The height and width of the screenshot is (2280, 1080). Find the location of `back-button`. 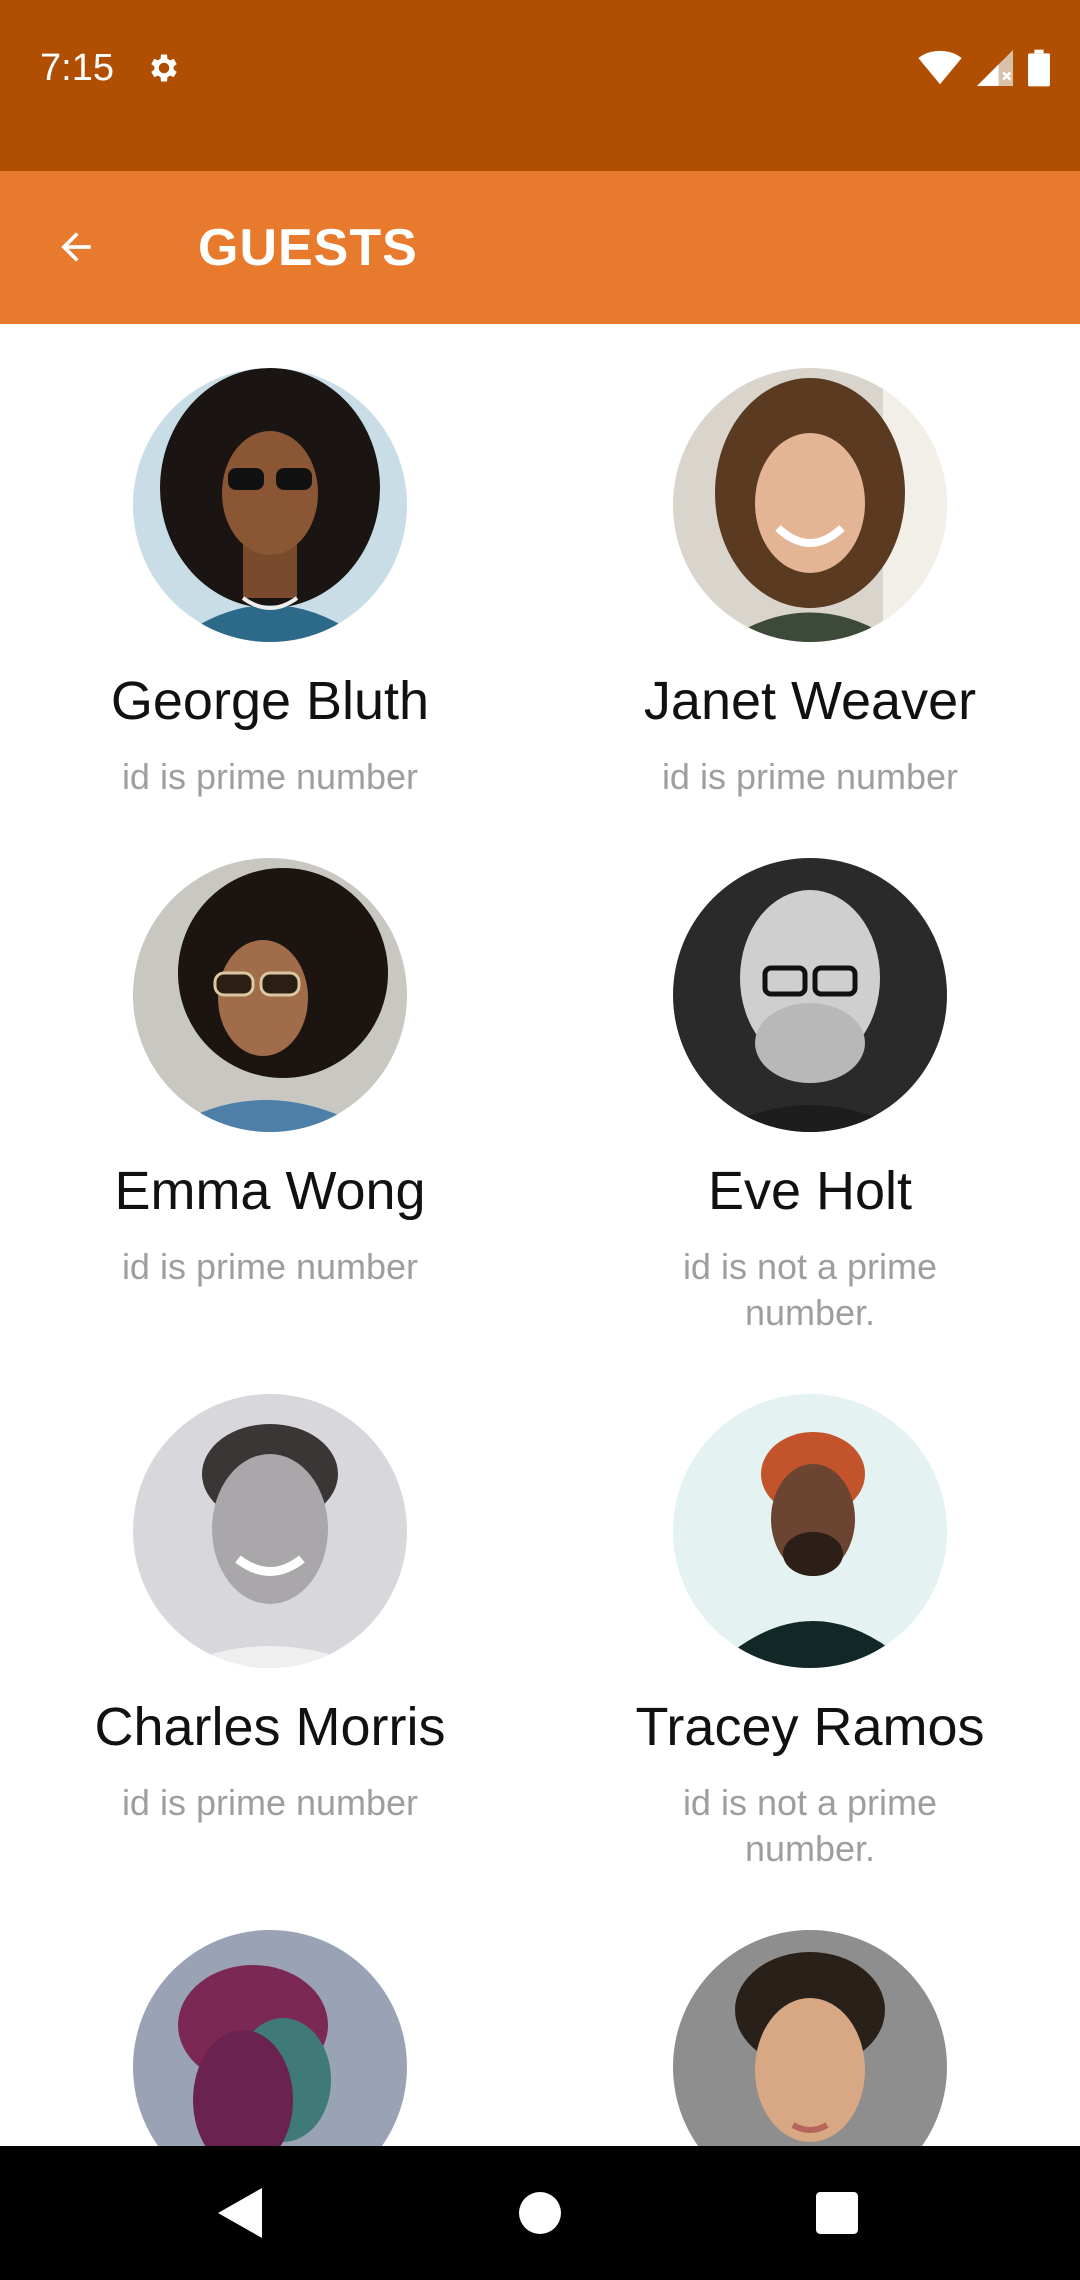

back-button is located at coordinates (76, 247).